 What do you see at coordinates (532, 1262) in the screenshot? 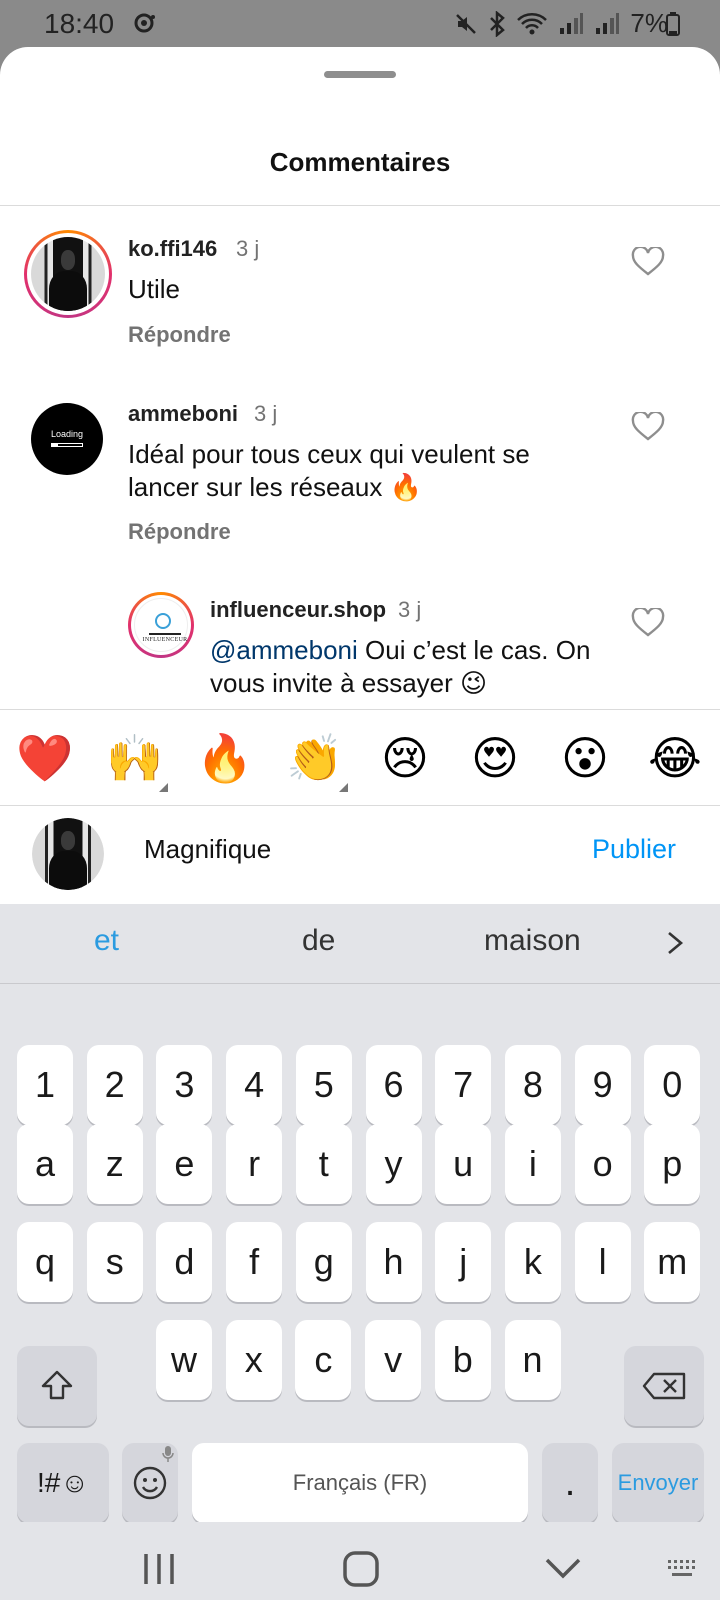
I see `key-row2-7: k` at bounding box center [532, 1262].